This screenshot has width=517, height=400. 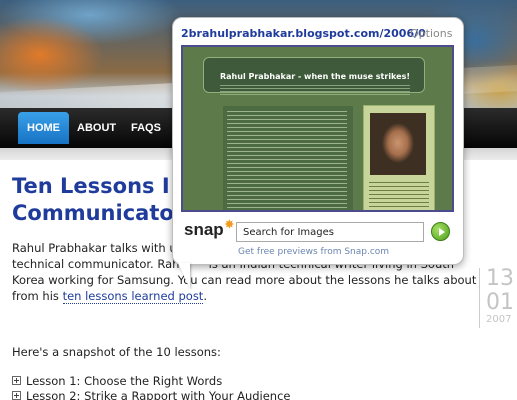 What do you see at coordinates (204, 229) in the screenshot?
I see `snap-logo-text: snap` at bounding box center [204, 229].